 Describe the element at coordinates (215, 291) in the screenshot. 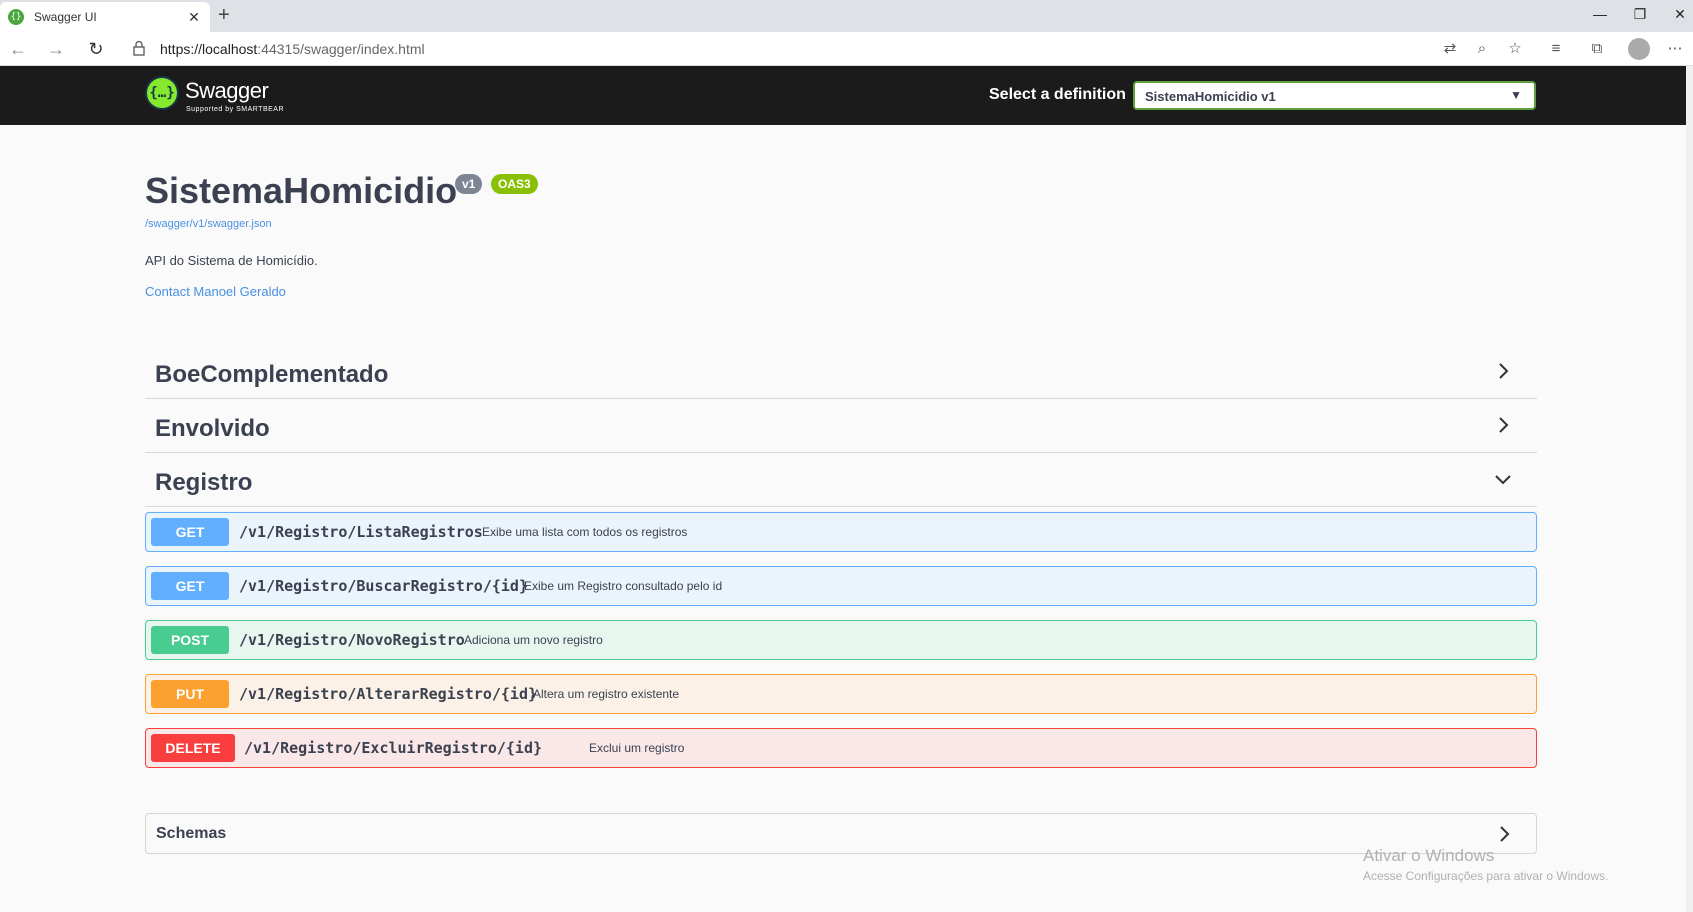

I see `contact-link: Contact Manoel Geraldo` at that location.